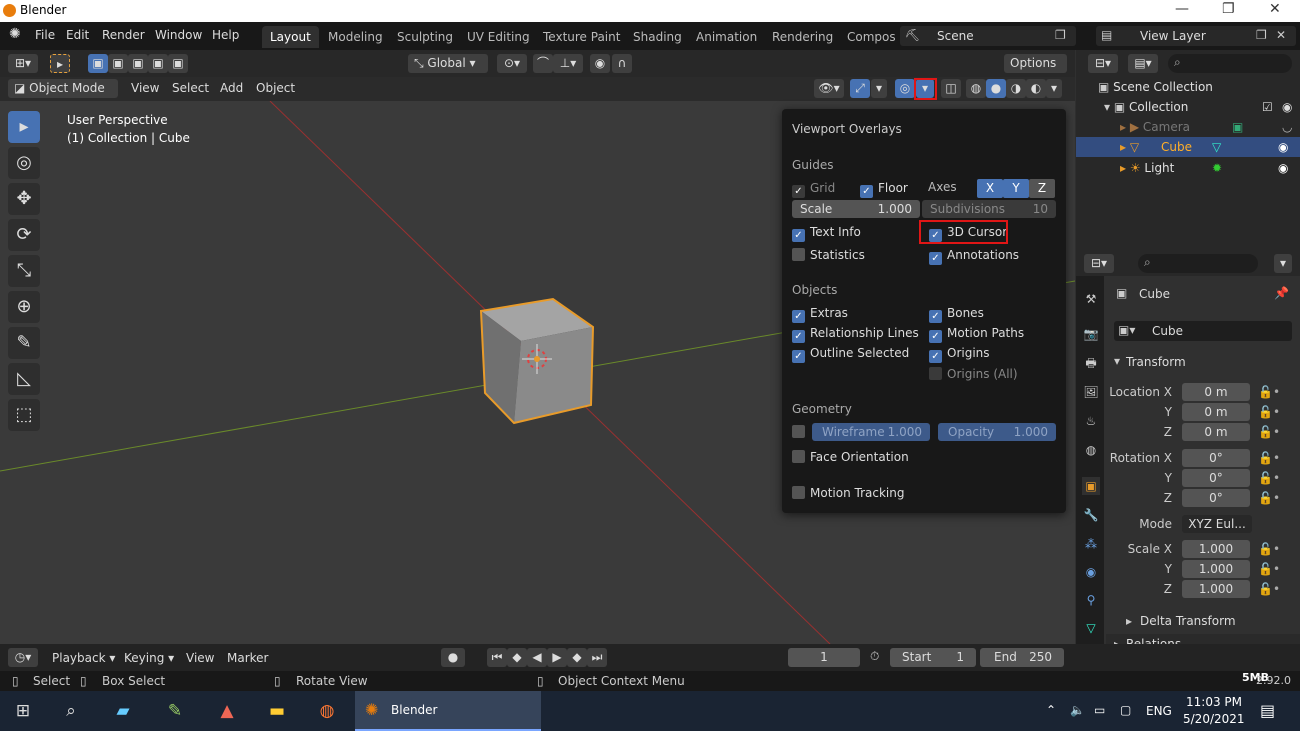  I want to click on timeline-menu-marker: Marker, so click(247, 658).